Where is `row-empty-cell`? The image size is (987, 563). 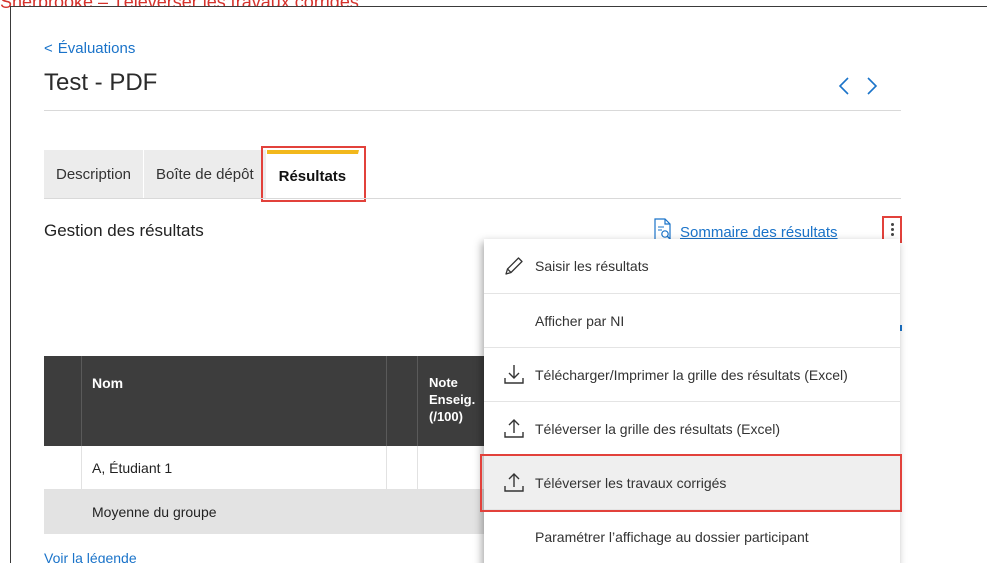 row-empty-cell is located at coordinates (402, 468).